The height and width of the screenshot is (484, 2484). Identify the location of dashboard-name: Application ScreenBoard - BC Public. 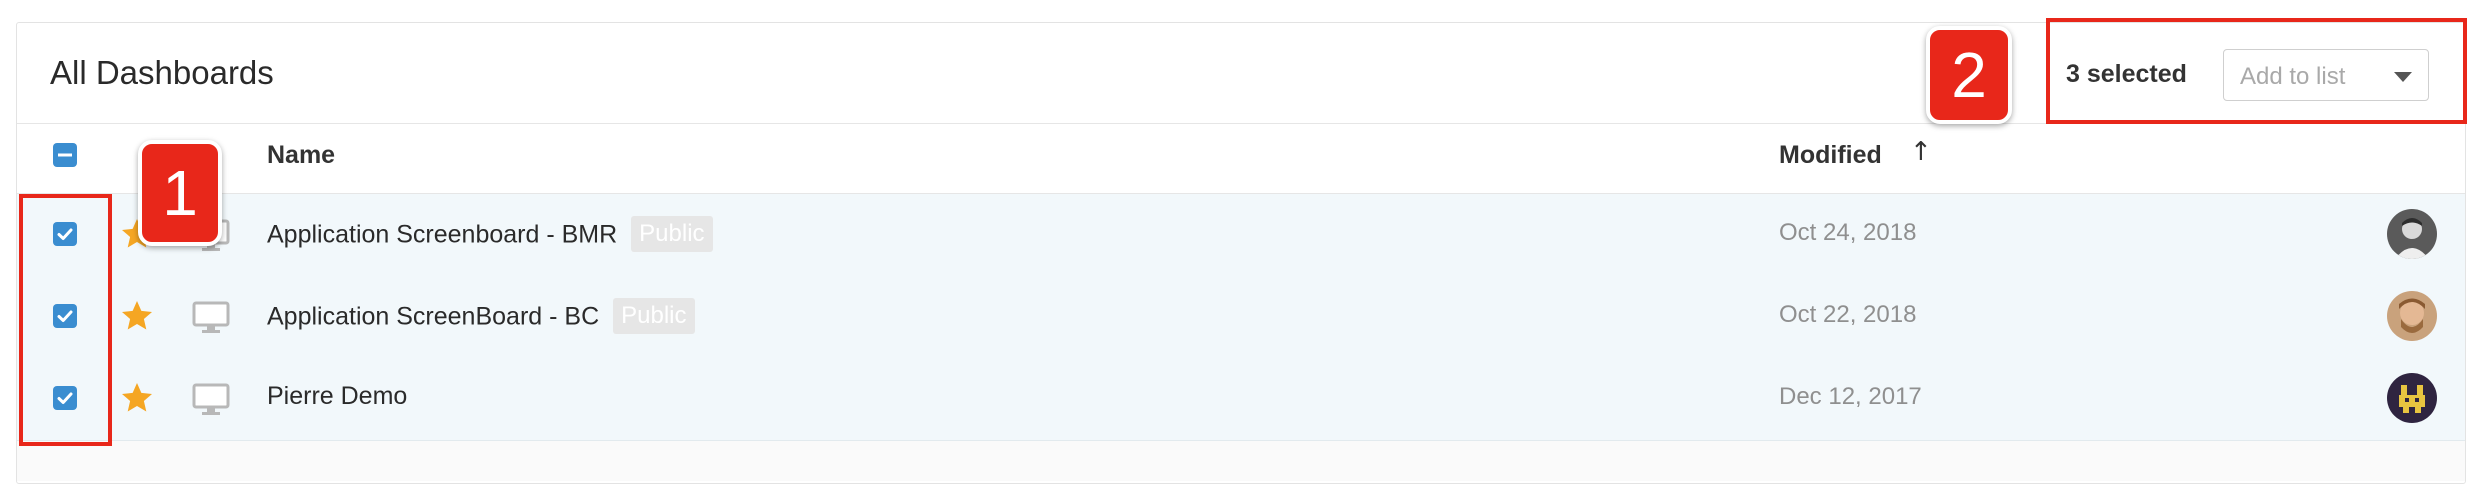
(481, 317).